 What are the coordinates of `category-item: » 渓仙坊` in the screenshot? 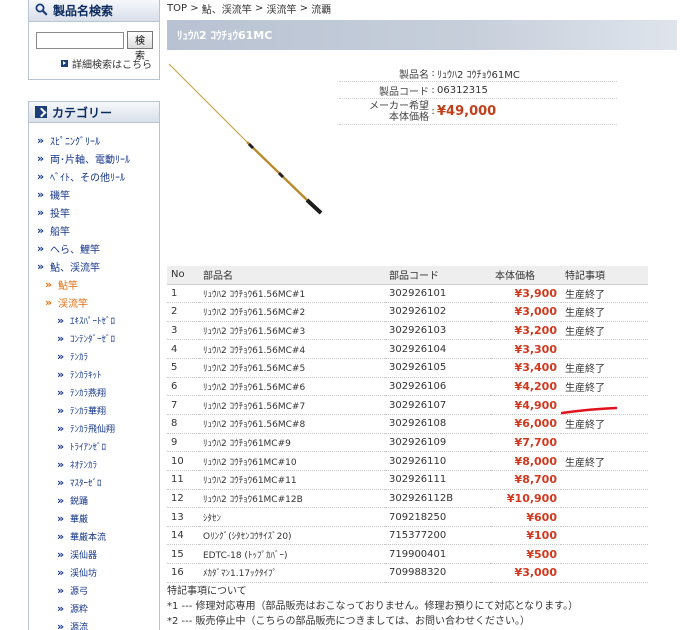 It's located at (94, 572).